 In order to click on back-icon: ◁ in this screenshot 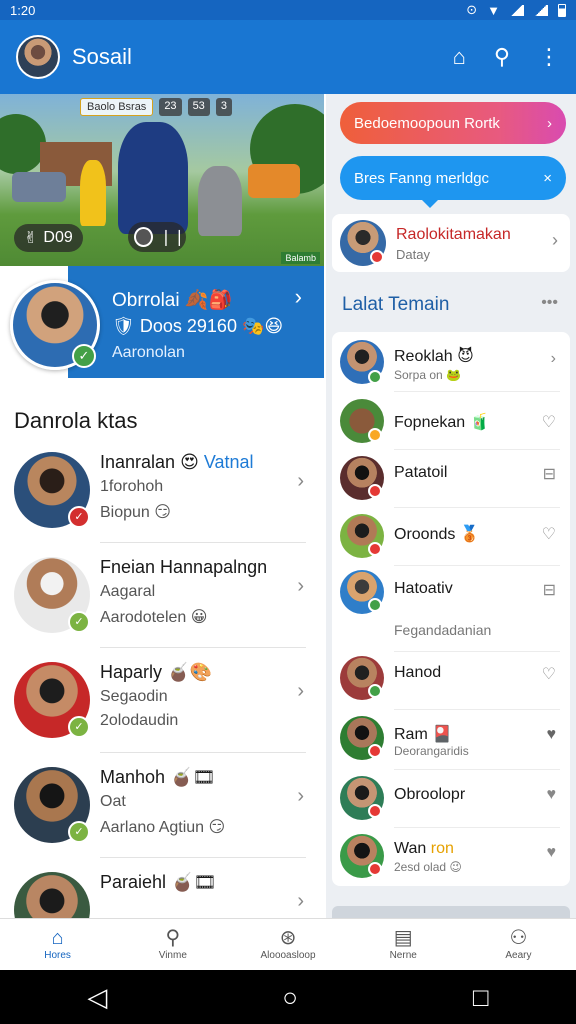, I will do `click(97, 997)`.